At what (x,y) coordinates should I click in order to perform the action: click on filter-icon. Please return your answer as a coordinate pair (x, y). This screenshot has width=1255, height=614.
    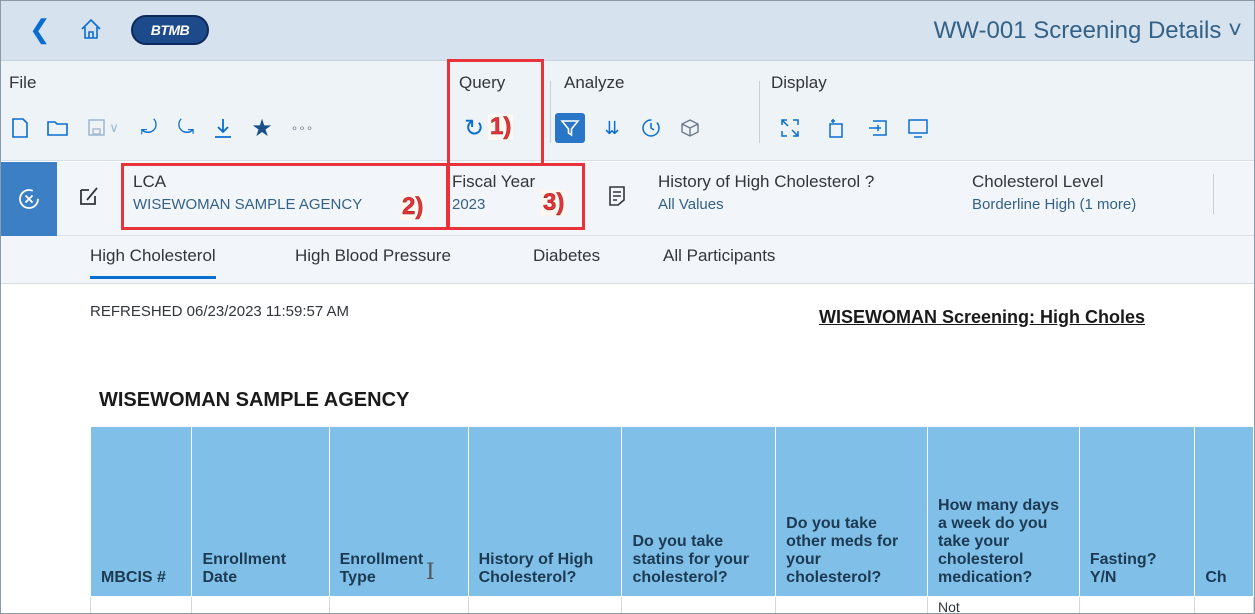
    Looking at the image, I should click on (570, 128).